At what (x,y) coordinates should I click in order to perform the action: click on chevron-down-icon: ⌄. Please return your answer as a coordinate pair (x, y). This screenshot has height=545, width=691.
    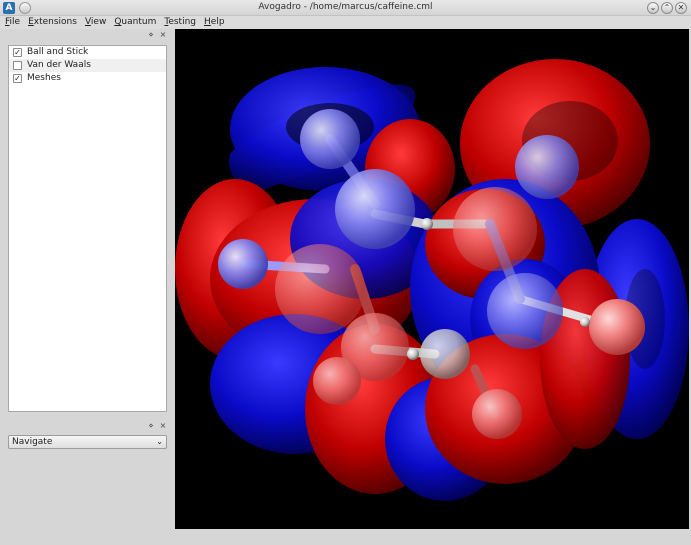
    Looking at the image, I should click on (159, 441).